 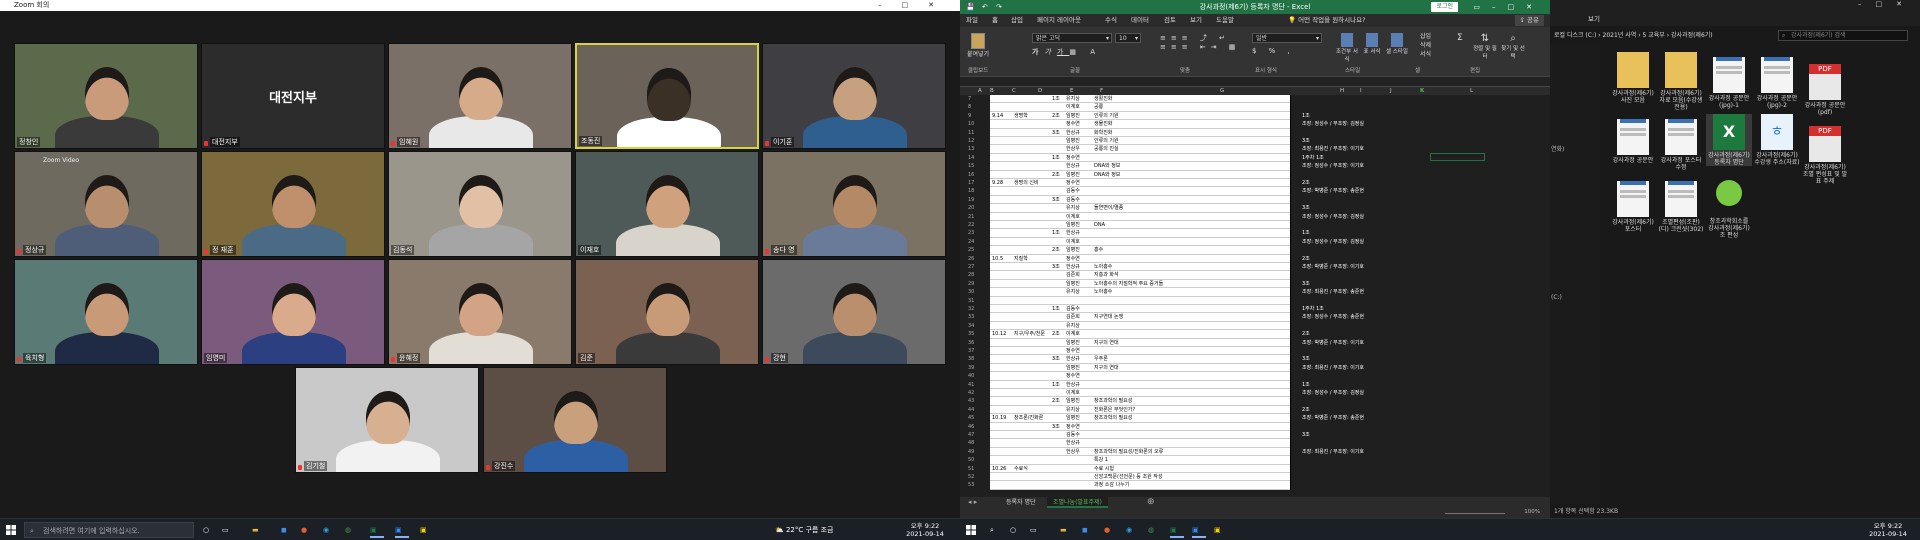 What do you see at coordinates (971, 401) in the screenshot?
I see `row-header: 43` at bounding box center [971, 401].